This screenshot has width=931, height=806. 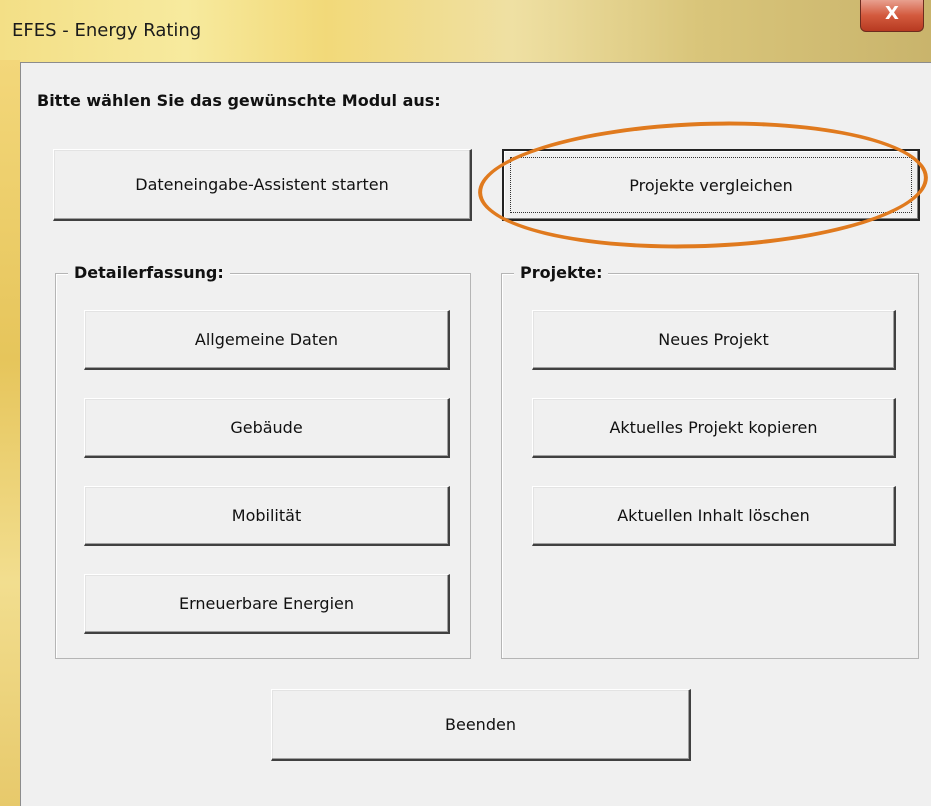 I want to click on new-project-button: Neues Projekt, so click(x=714, y=340).